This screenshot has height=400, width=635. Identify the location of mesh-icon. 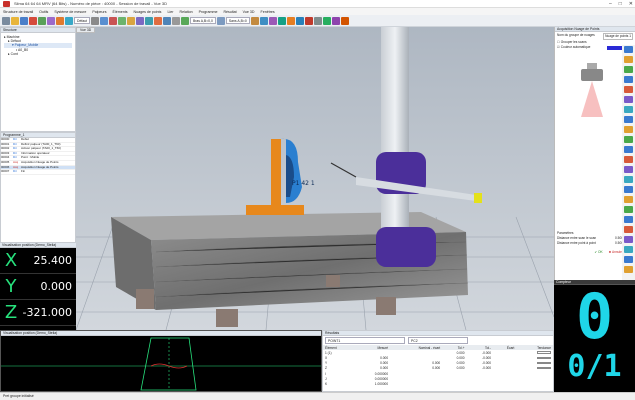
(628, 249).